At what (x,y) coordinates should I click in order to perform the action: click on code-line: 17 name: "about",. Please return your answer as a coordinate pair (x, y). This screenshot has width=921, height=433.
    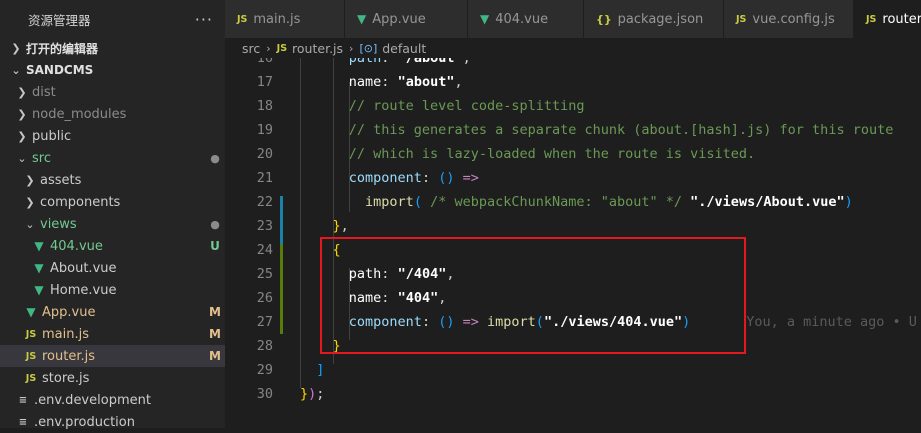
    Looking at the image, I should click on (573, 82).